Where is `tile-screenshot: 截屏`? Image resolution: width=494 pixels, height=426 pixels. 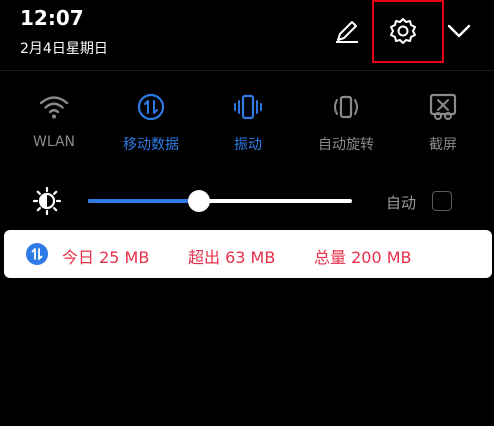 tile-screenshot: 截屏 is located at coordinates (443, 123).